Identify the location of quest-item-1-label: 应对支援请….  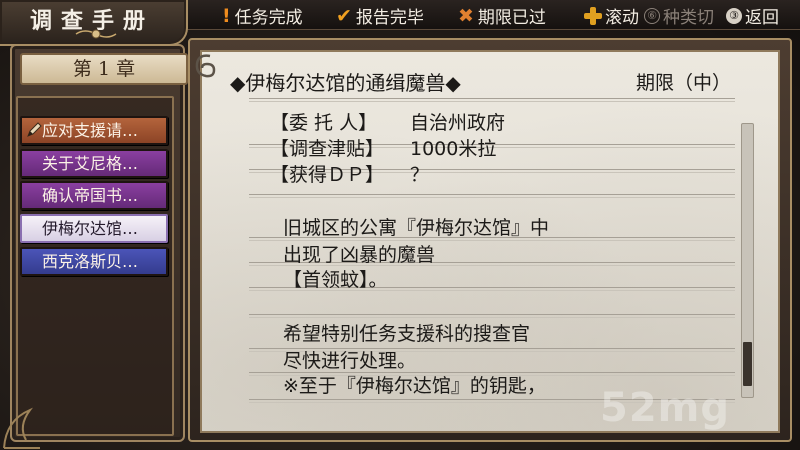
(90, 130).